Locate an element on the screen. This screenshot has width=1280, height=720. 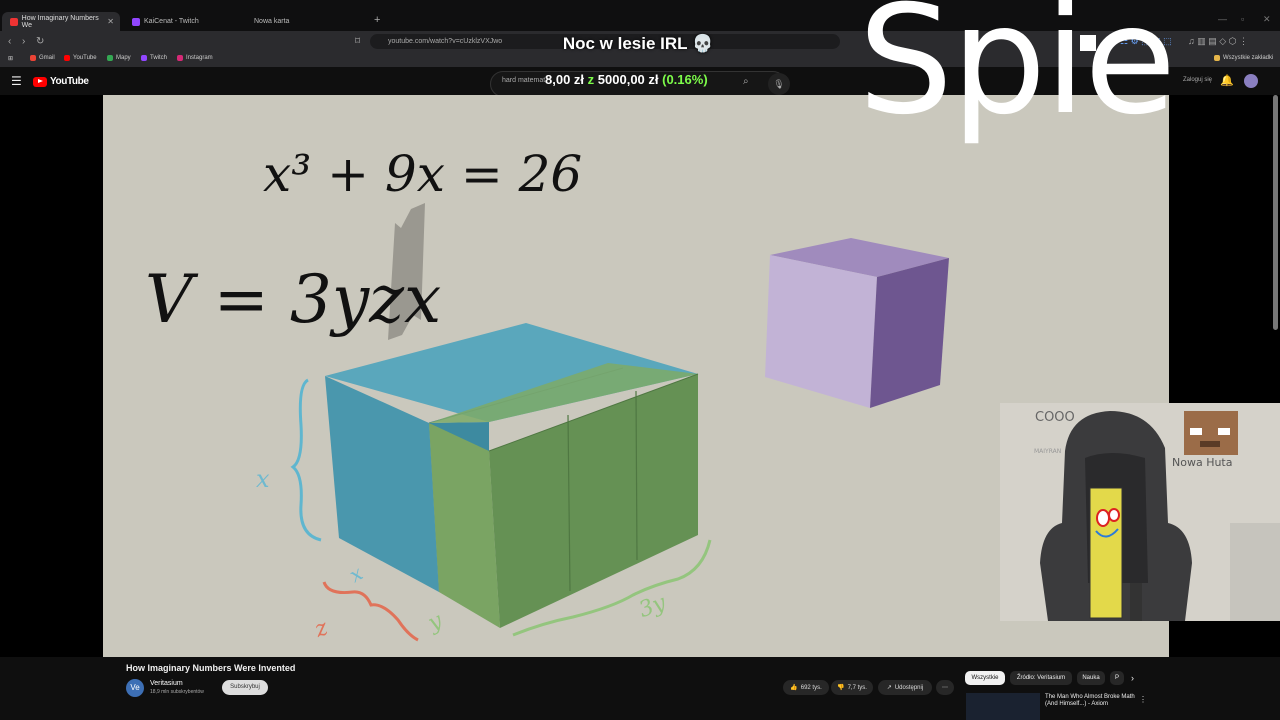
menu-icon: ☰ is located at coordinates (16, 81).